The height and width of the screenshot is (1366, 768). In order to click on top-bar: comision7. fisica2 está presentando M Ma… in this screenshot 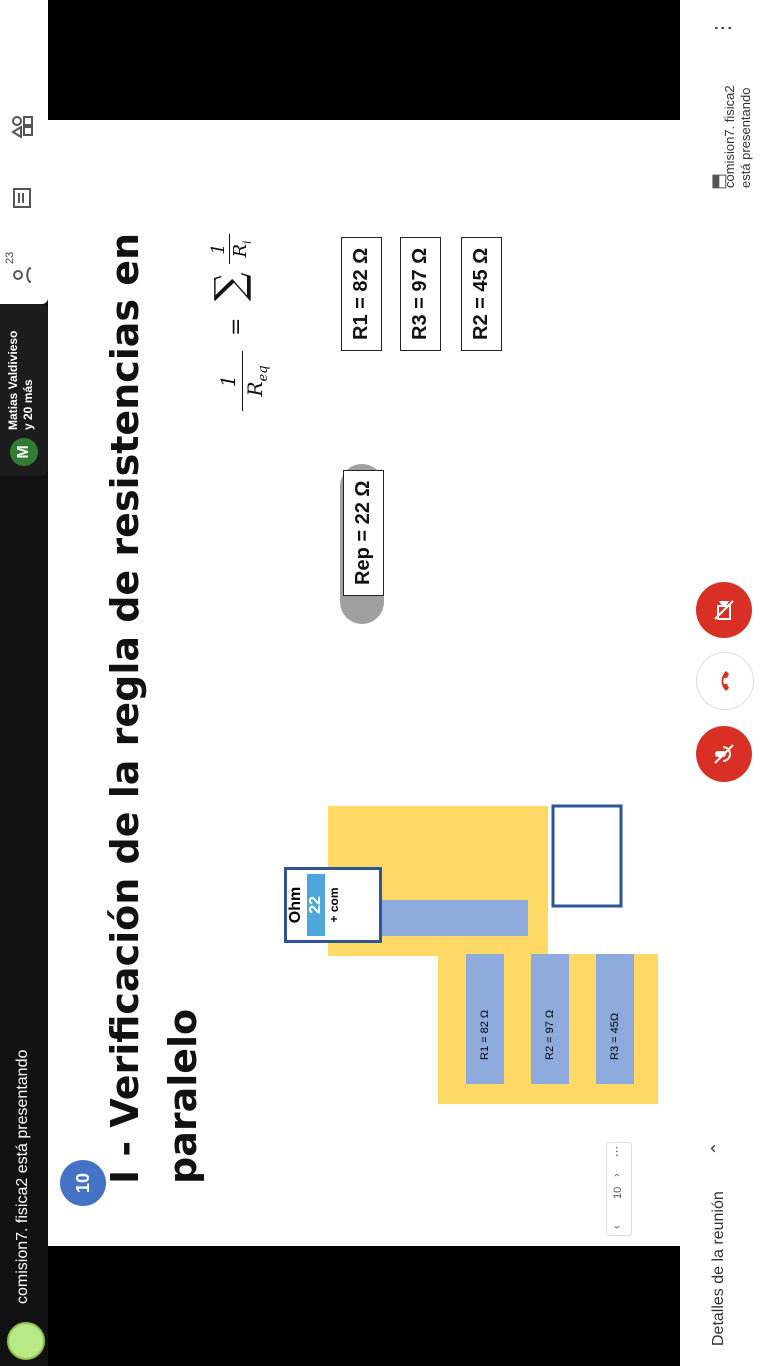, I will do `click(24, 683)`.